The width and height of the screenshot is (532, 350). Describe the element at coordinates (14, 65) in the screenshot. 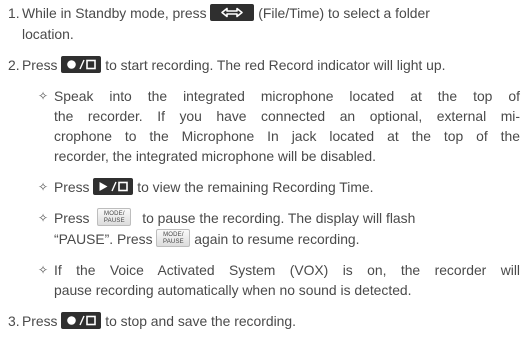

I see `step-number: 2.` at that location.